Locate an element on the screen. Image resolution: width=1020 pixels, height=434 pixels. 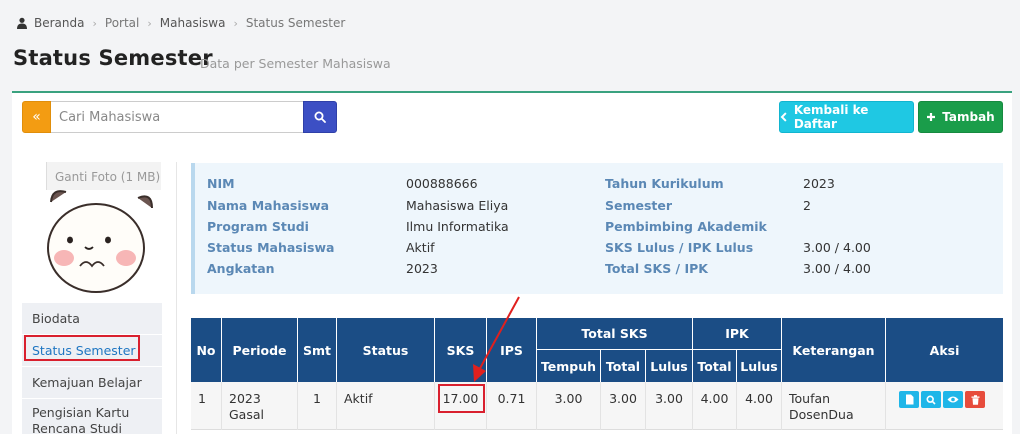
view-button is located at coordinates (953, 399).